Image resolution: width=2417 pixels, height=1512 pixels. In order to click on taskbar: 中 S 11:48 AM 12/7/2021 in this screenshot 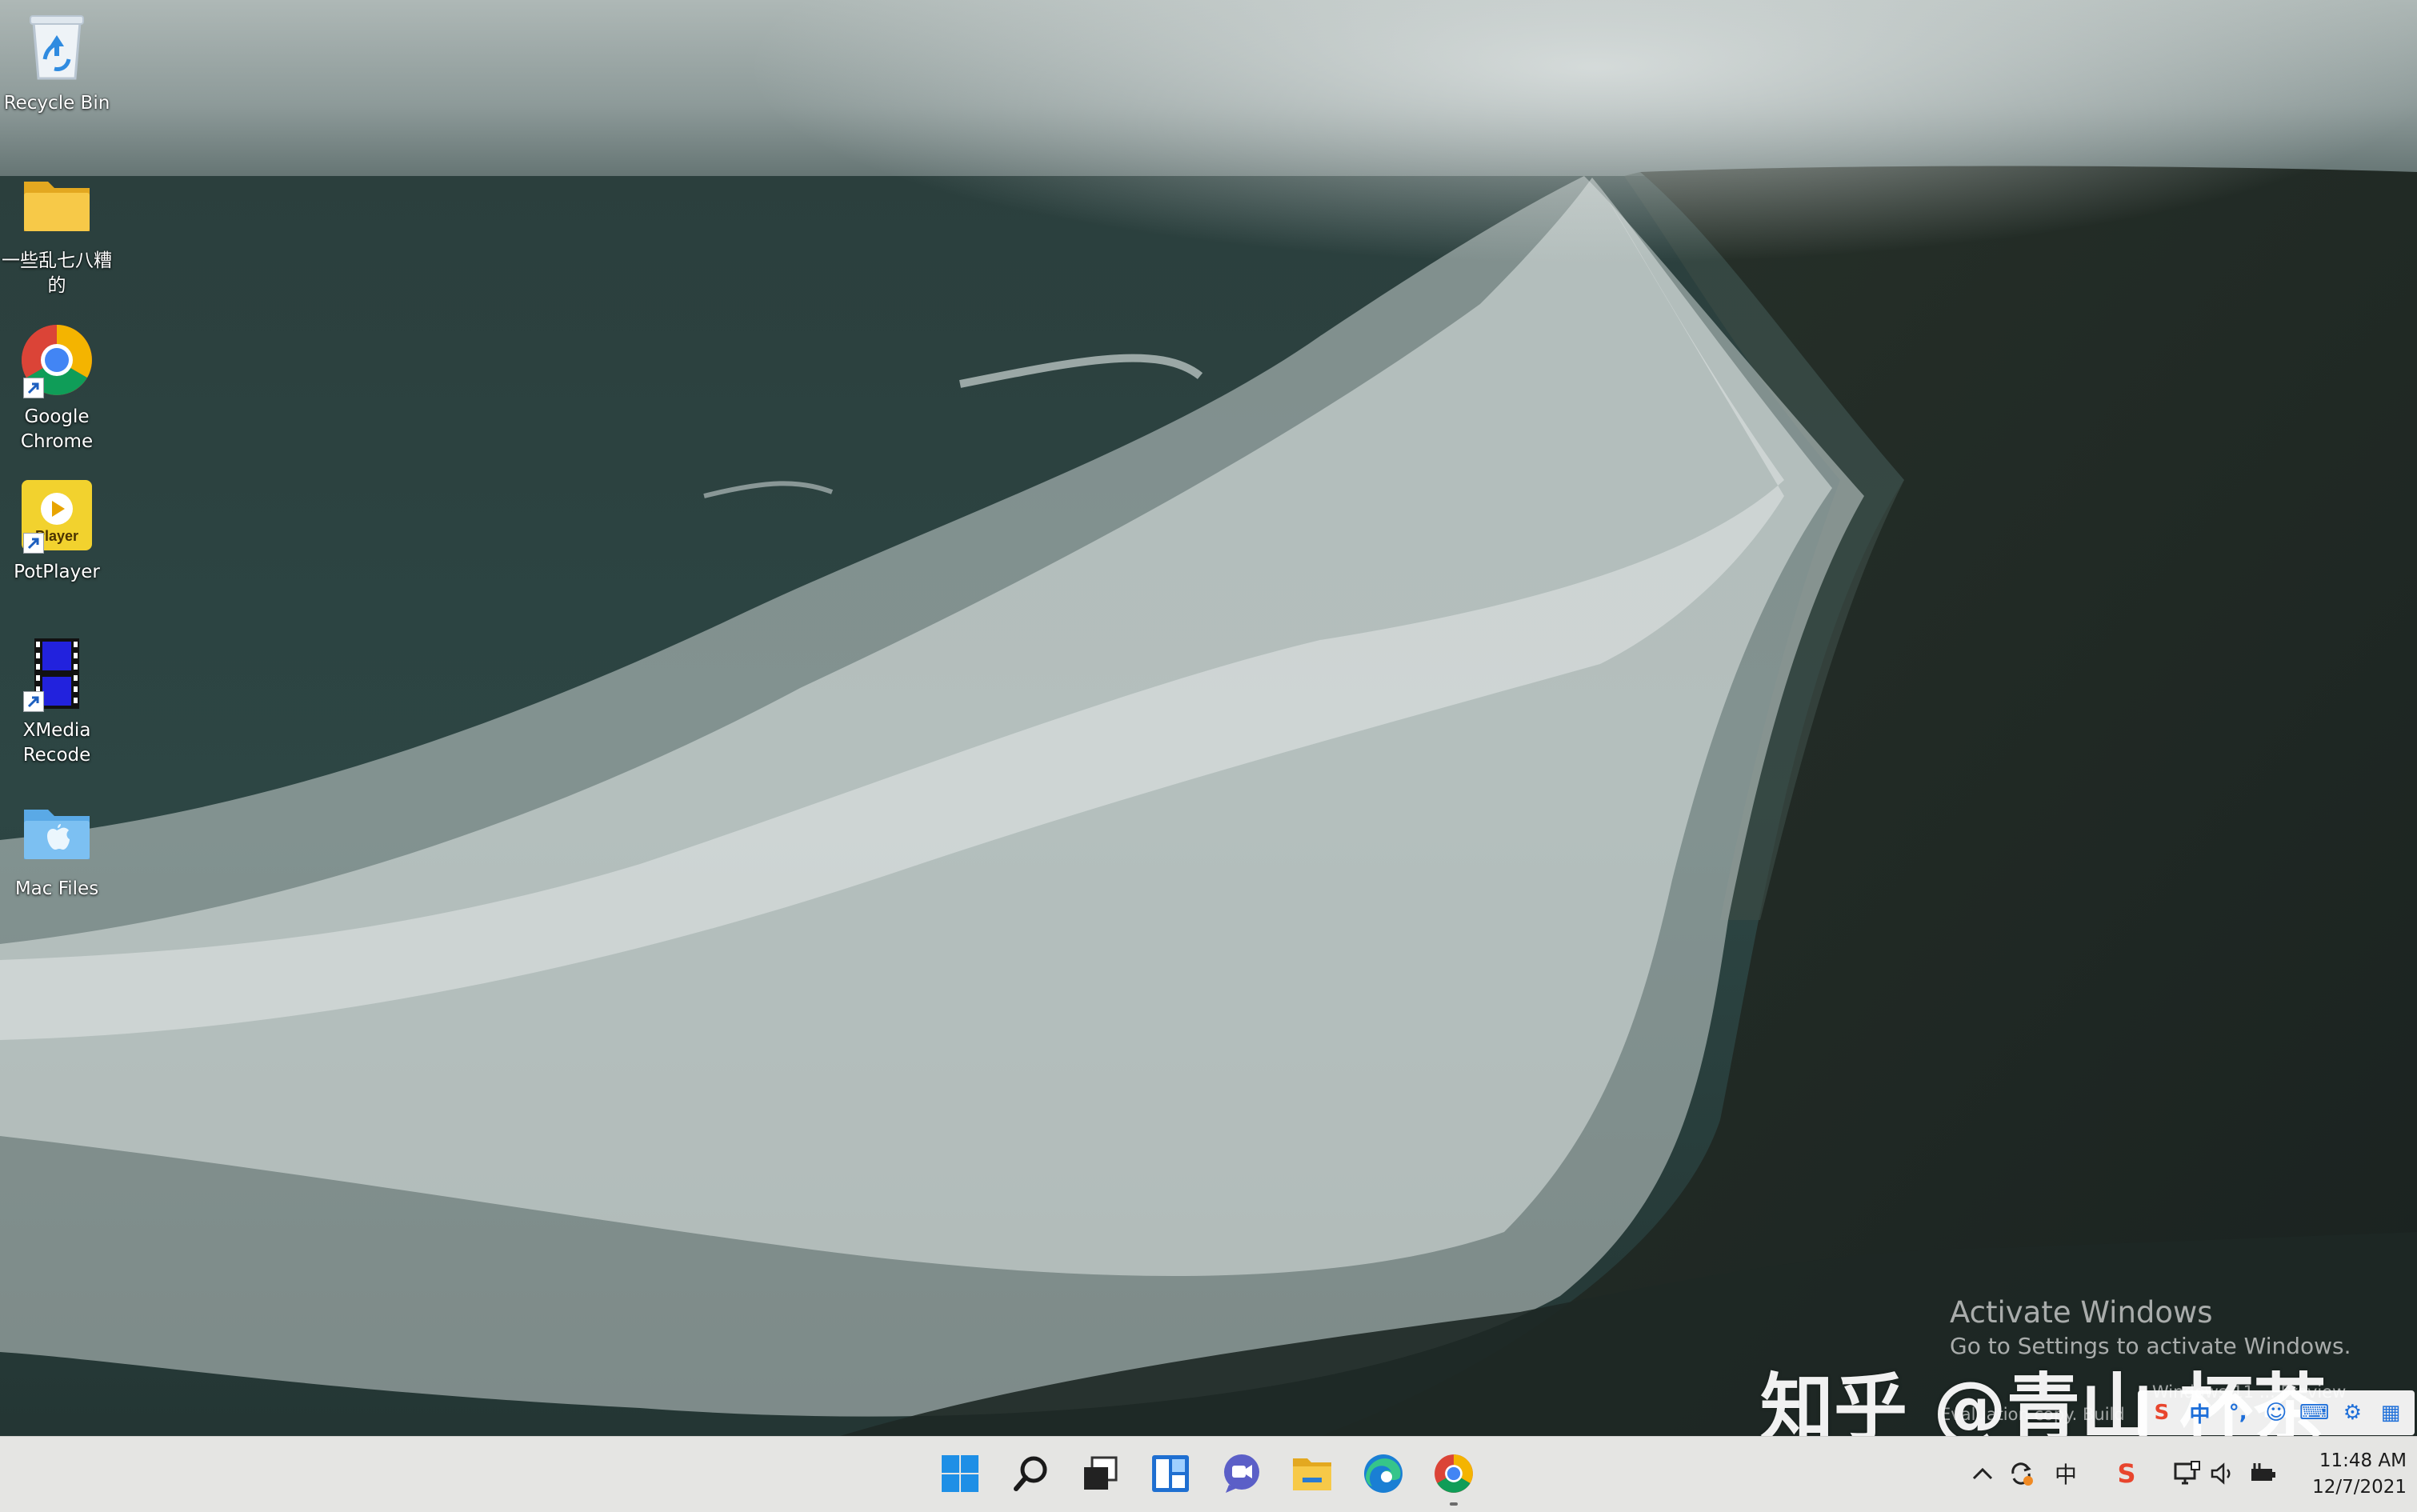, I will do `click(1208, 1474)`.